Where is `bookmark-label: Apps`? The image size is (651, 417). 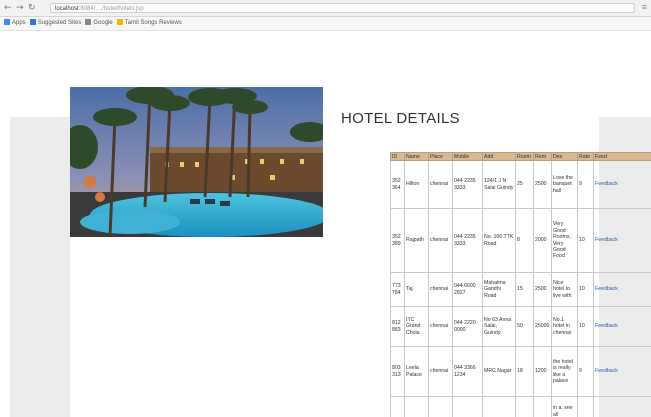
bookmark-label: Apps is located at coordinates (19, 23).